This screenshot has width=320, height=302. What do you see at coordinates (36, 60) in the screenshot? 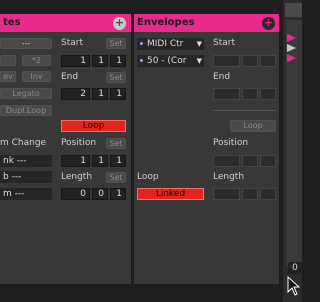
I see `notes-double-button: *2` at bounding box center [36, 60].